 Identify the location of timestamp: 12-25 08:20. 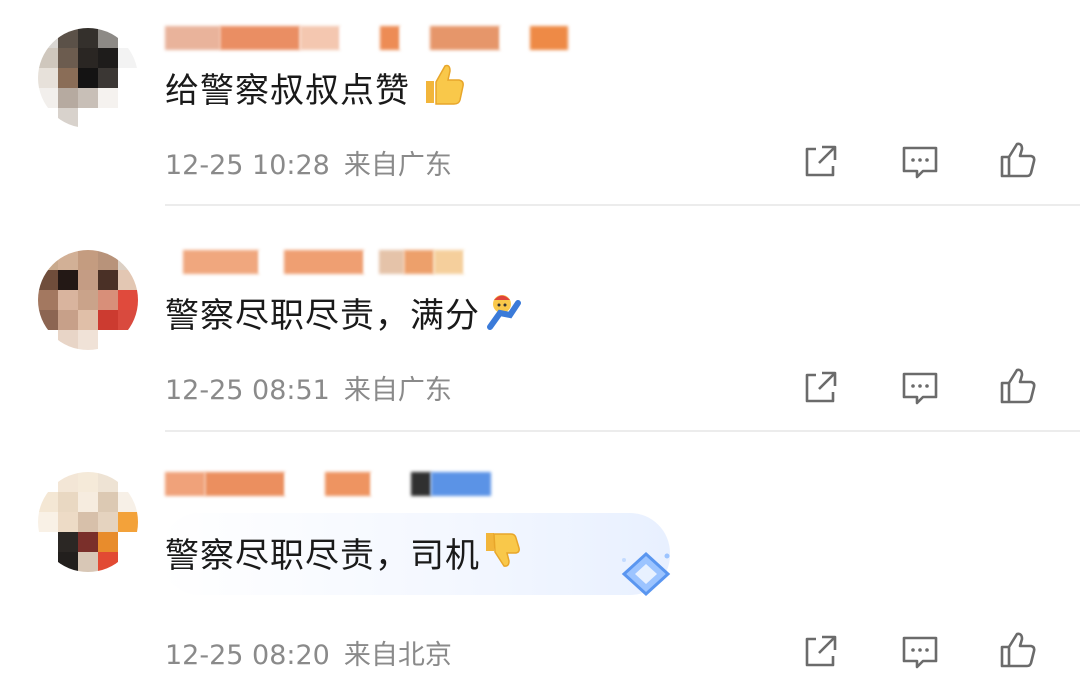
(247, 655).